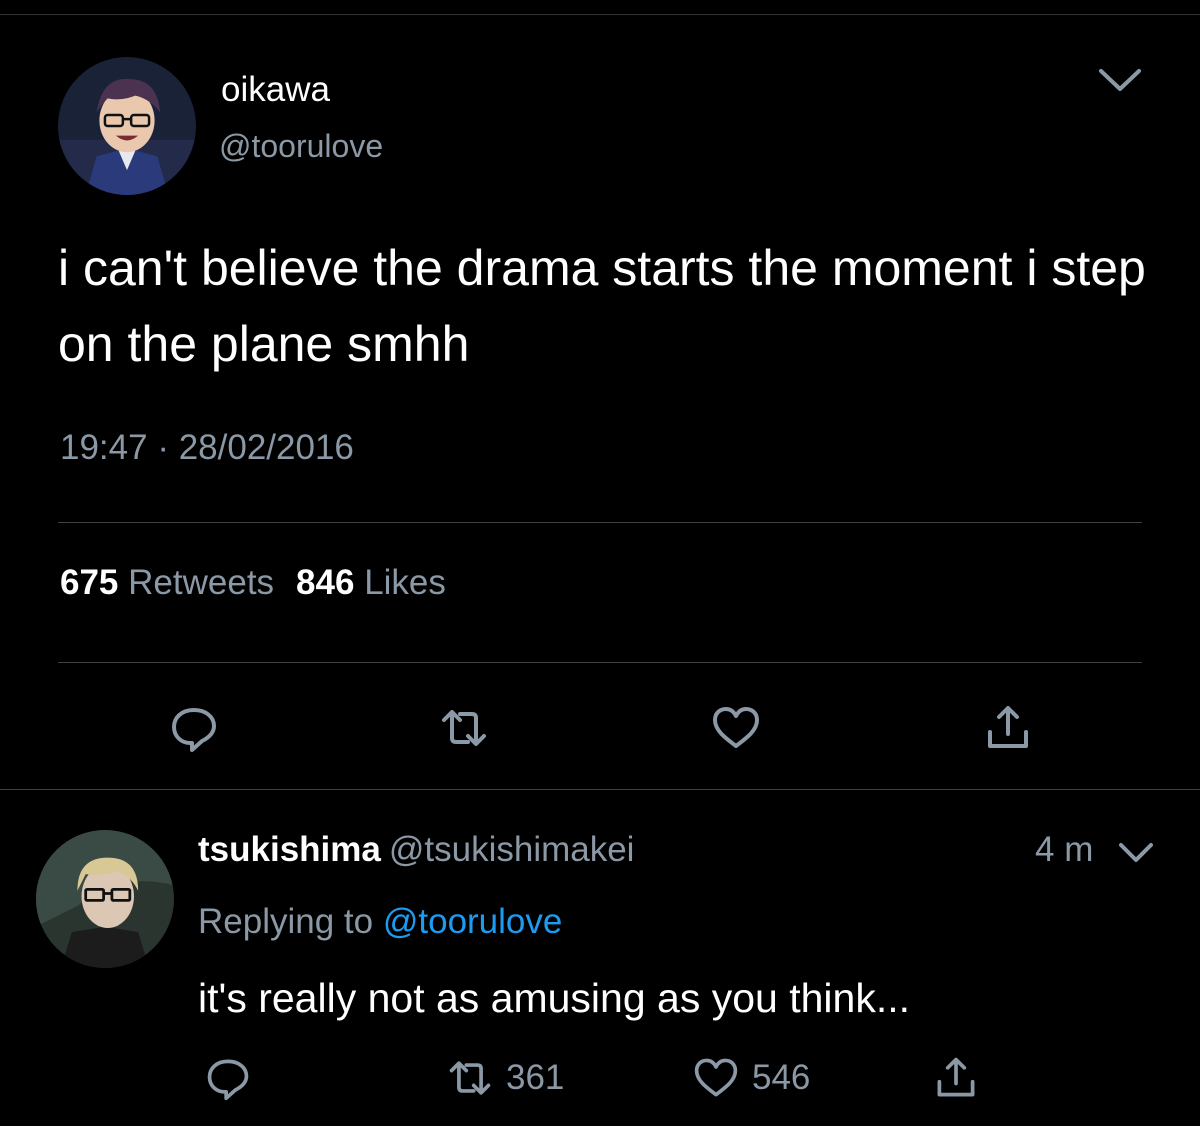 Image resolution: width=1200 pixels, height=1126 pixels. Describe the element at coordinates (535, 1077) in the screenshot. I see `reply-retweet-count: 361` at that location.